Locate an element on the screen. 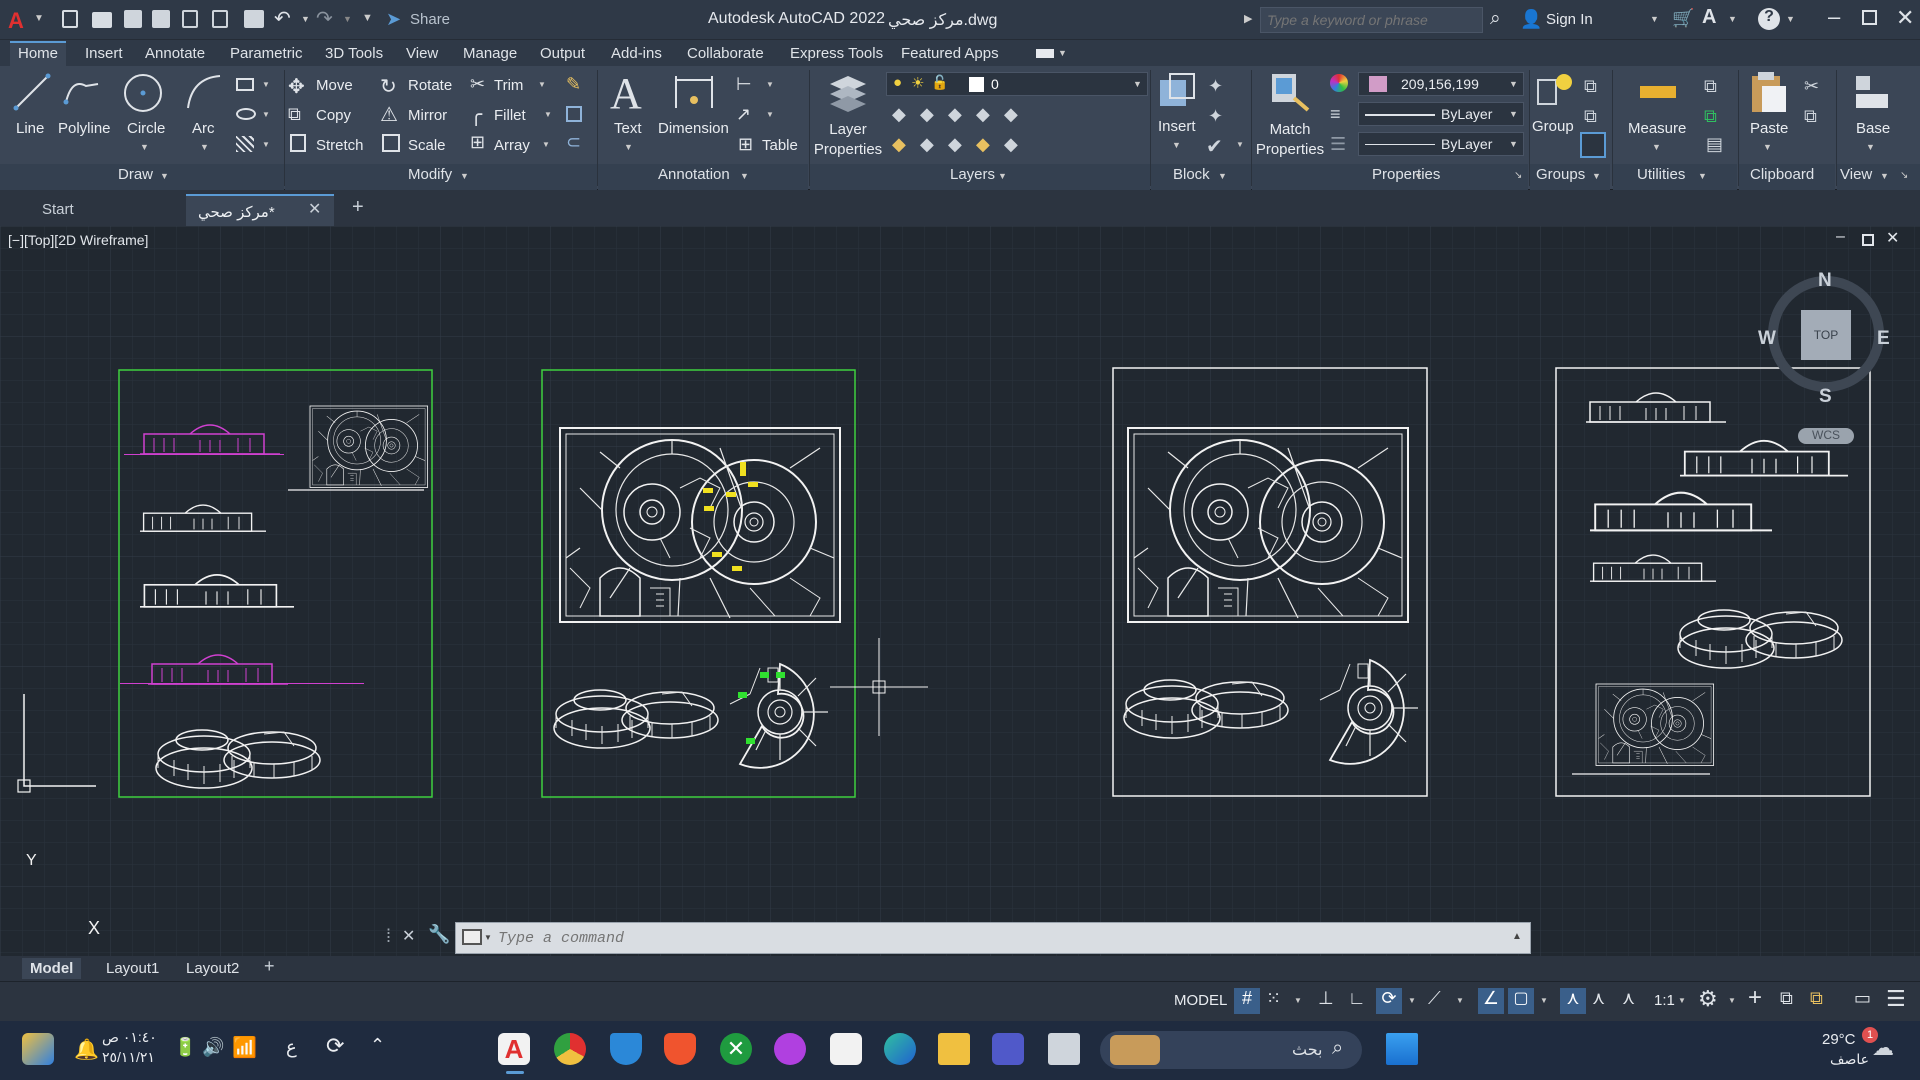  group-icon is located at coordinates (1555, 91).